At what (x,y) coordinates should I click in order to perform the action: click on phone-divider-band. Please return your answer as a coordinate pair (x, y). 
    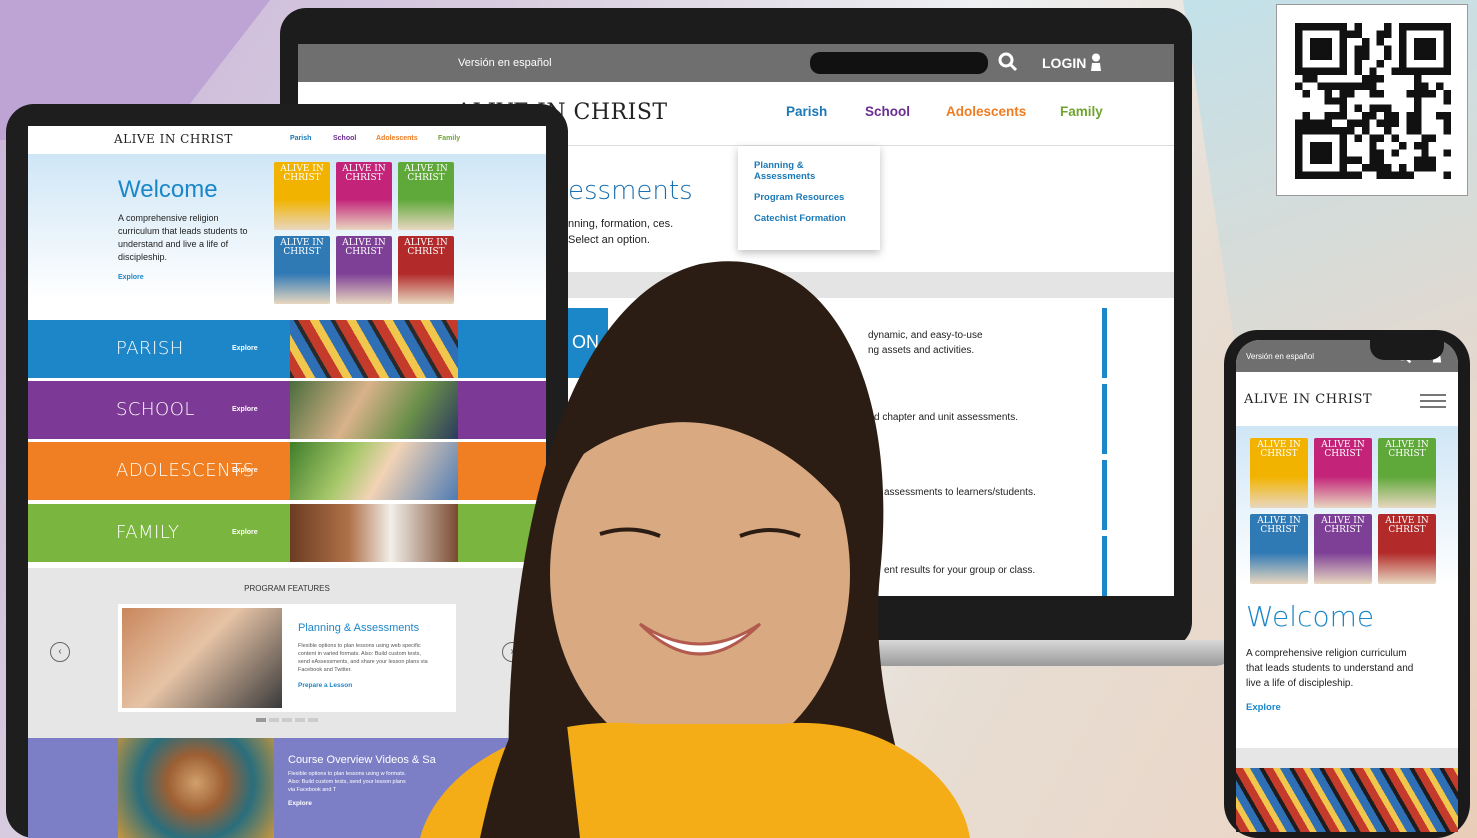
    Looking at the image, I should click on (1347, 758).